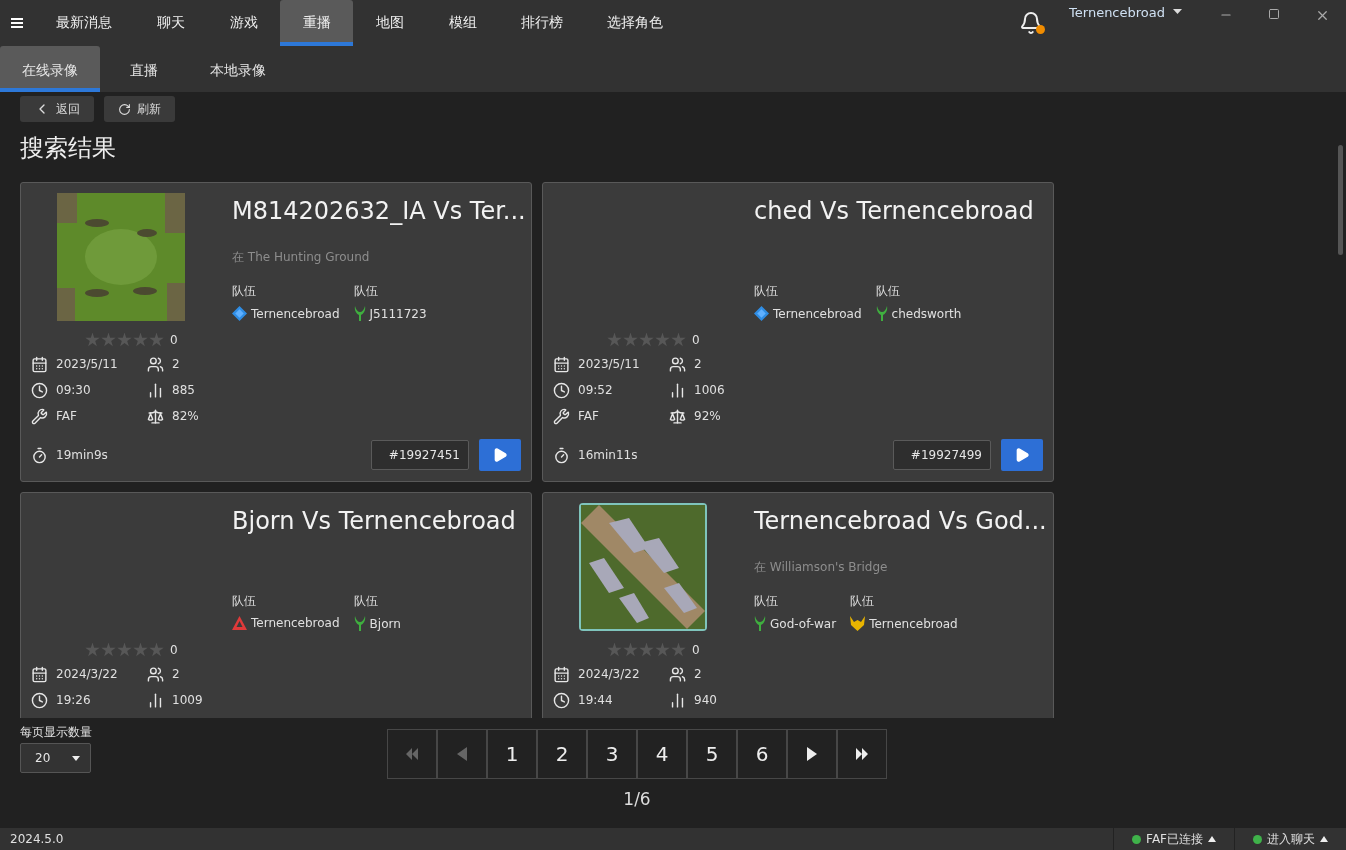  Describe the element at coordinates (761, 313) in the screenshot. I see `diamond-icon` at that location.